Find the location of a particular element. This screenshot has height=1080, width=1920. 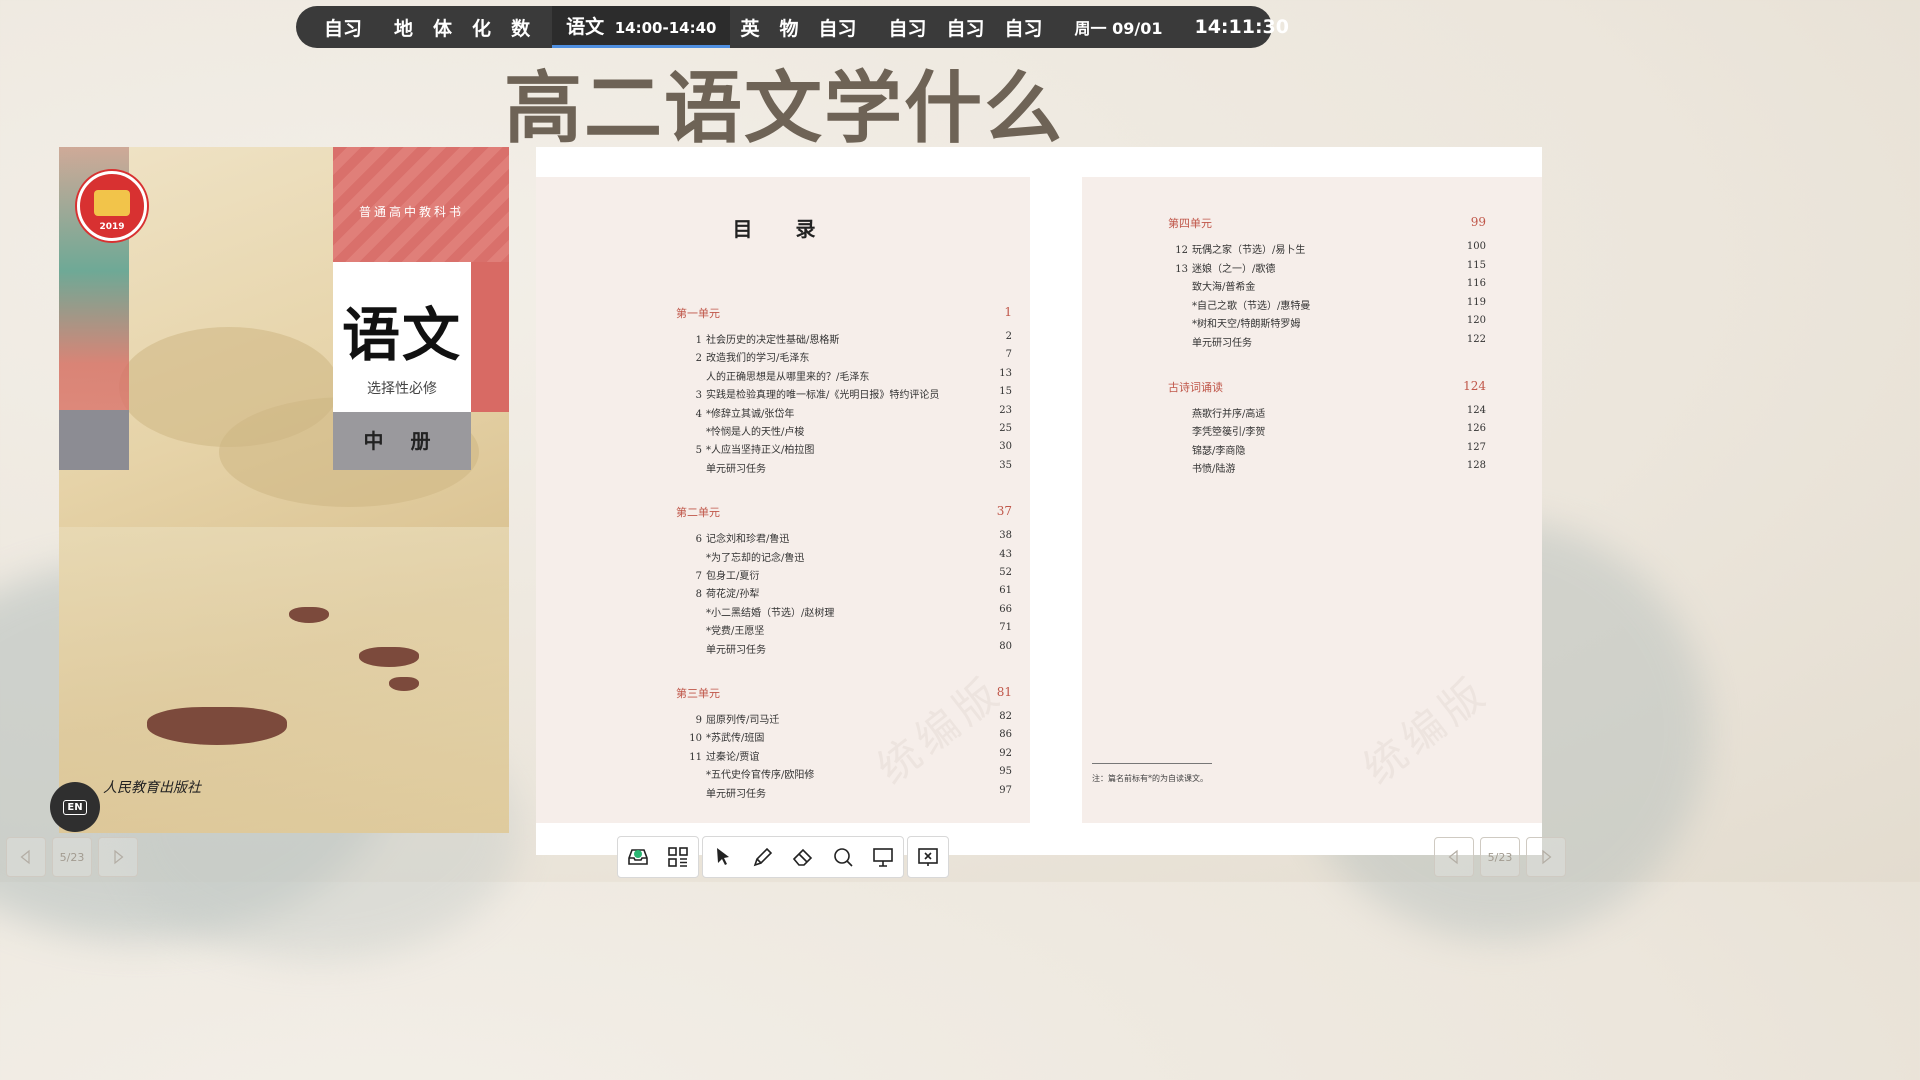

entry-title: *自己之歌（节选）/惠特曼 is located at coordinates (1251, 306).